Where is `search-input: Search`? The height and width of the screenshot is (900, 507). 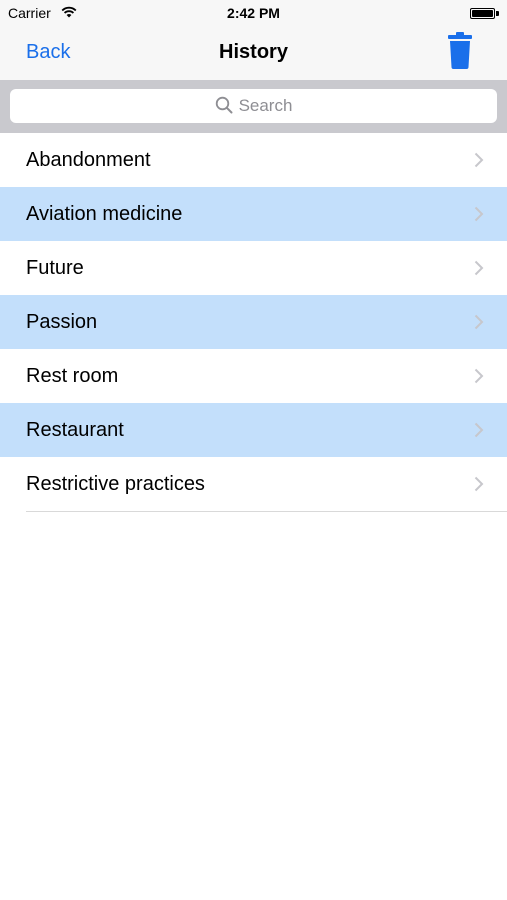 search-input: Search is located at coordinates (253, 106).